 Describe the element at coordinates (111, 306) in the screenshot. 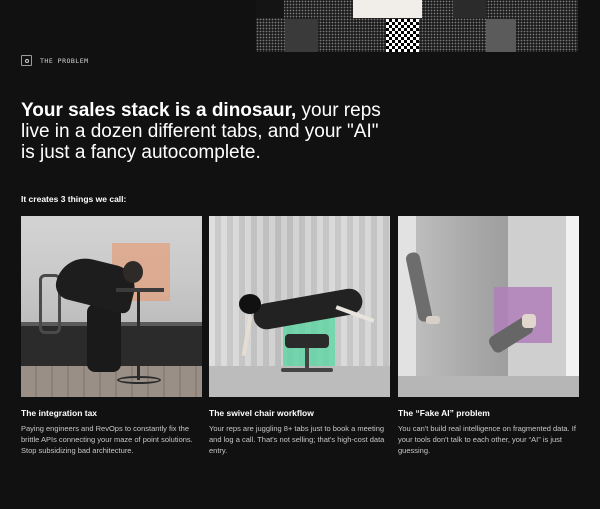

I see `card-image-integration-tax` at that location.